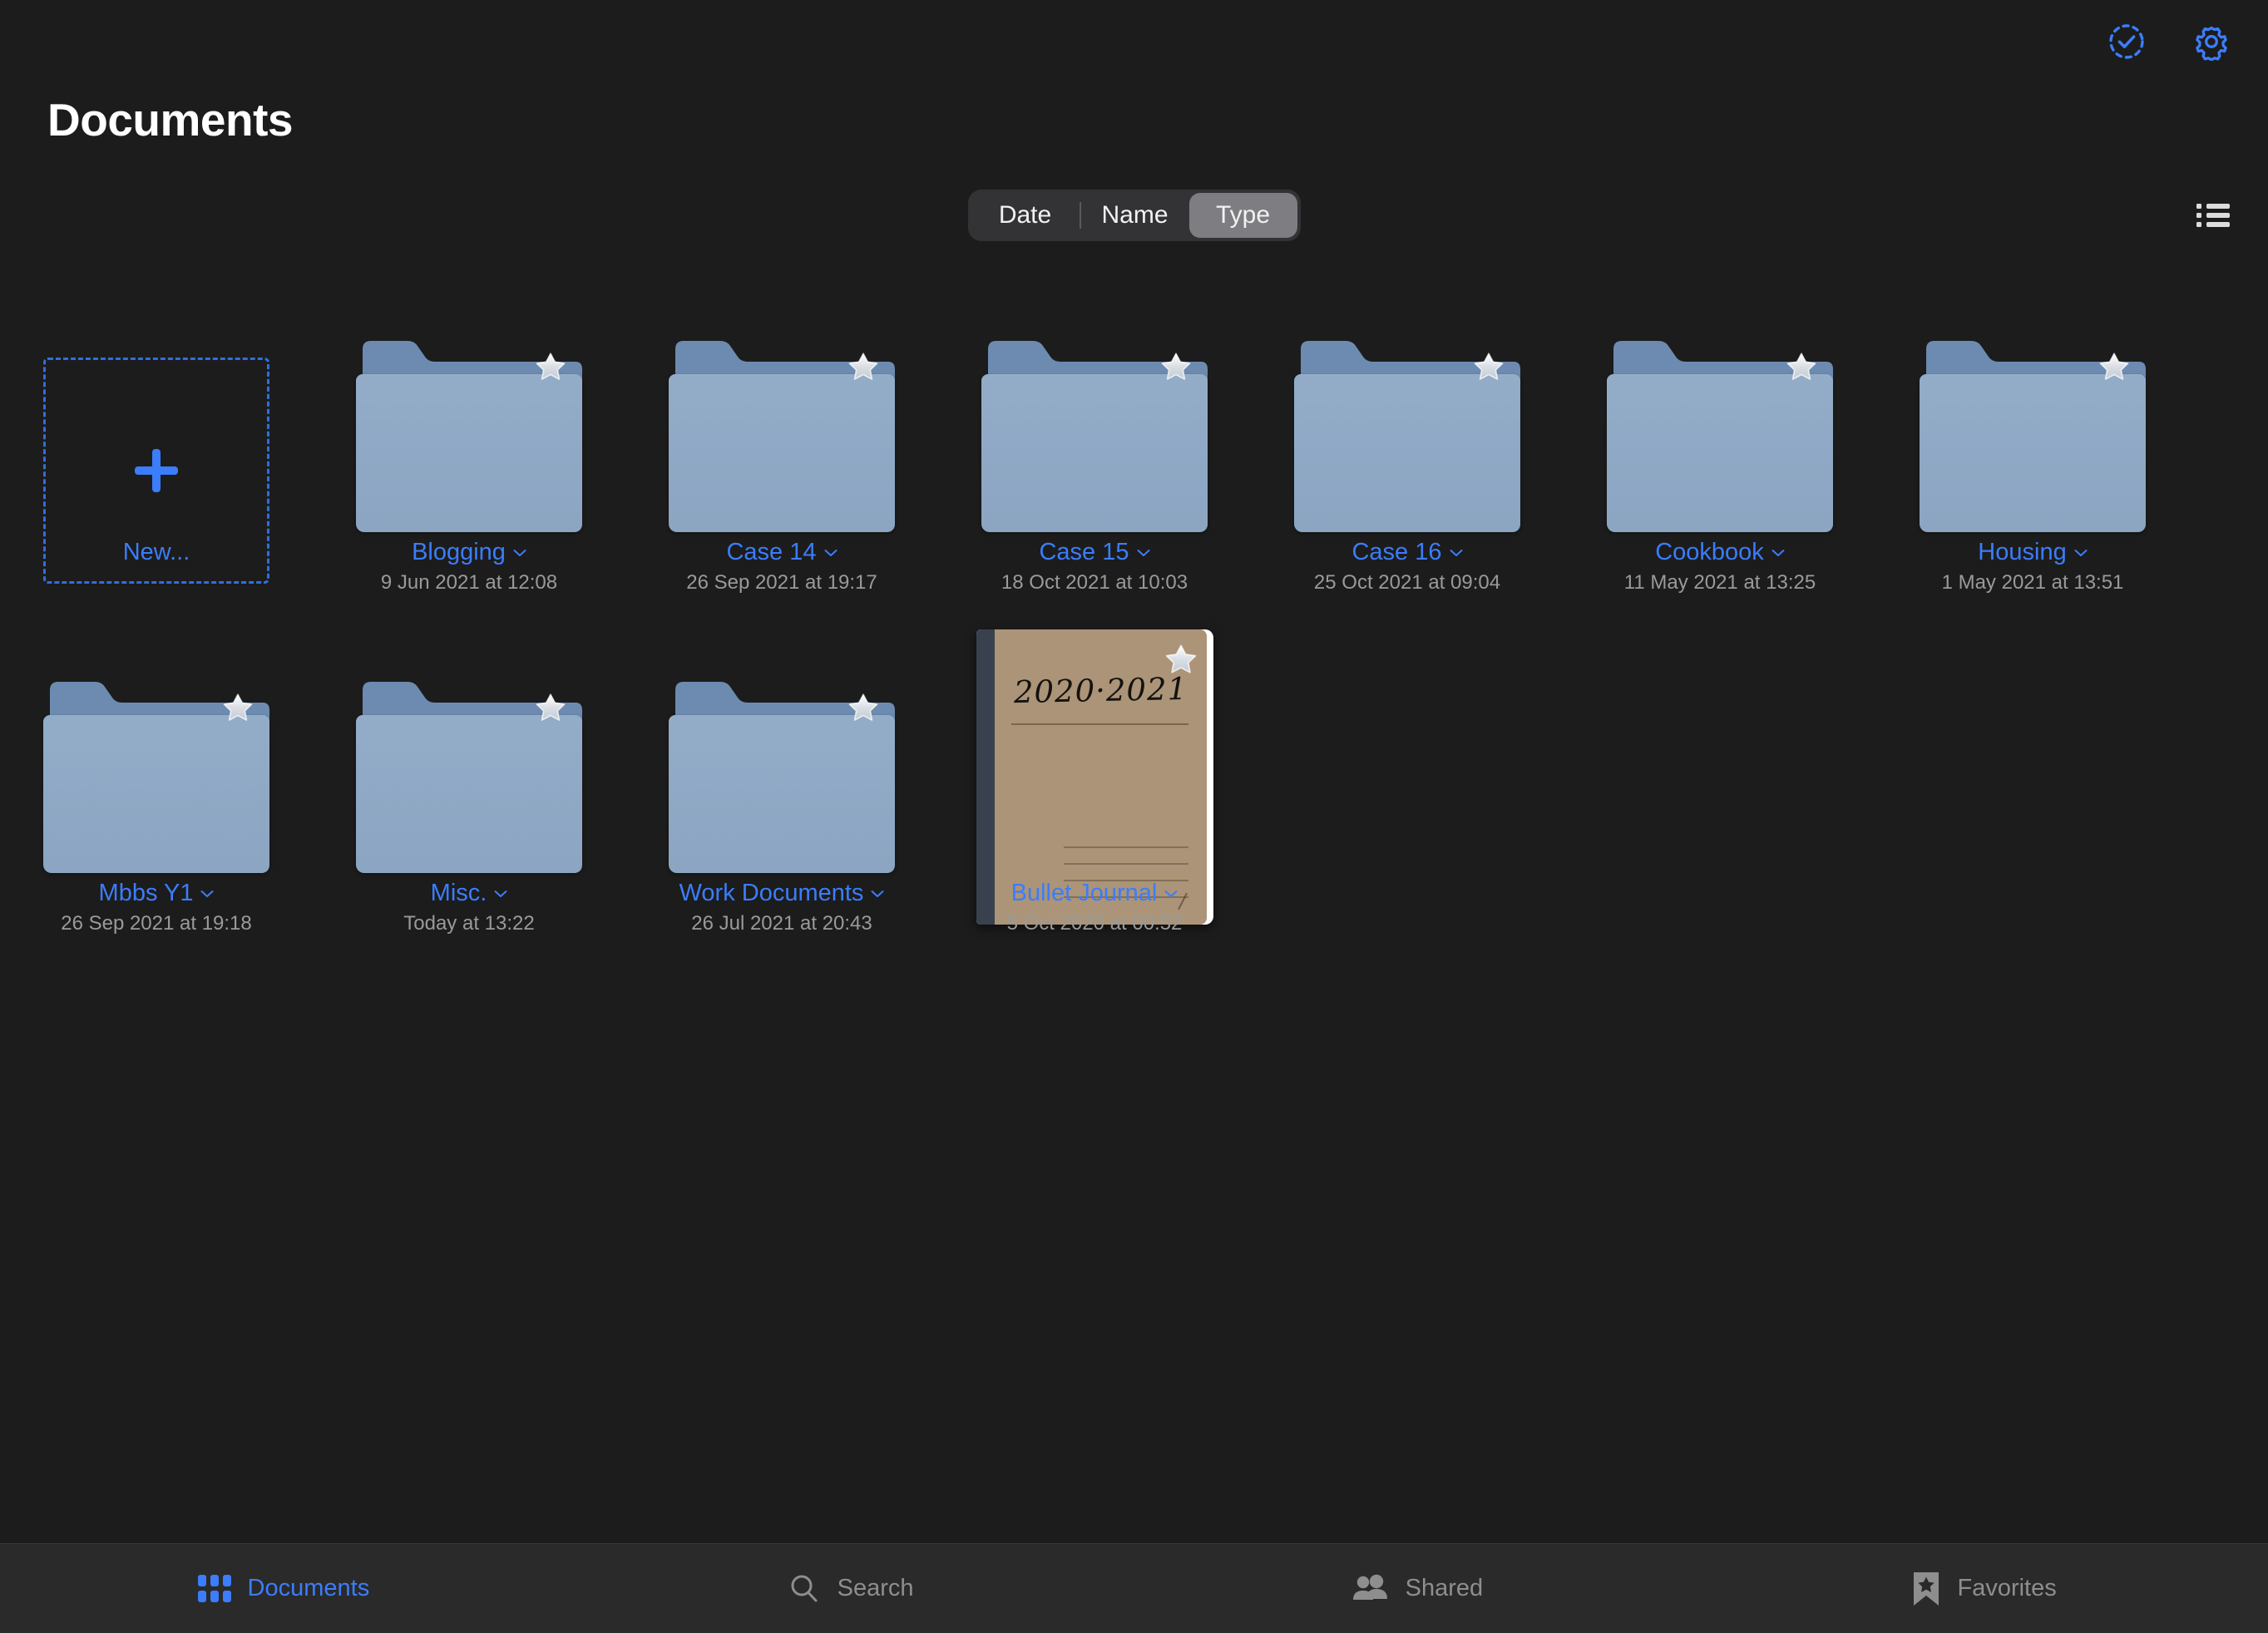 The height and width of the screenshot is (1633, 2268). What do you see at coordinates (2032, 582) in the screenshot?
I see `item-date: 1 May 2021 at 13:51` at bounding box center [2032, 582].